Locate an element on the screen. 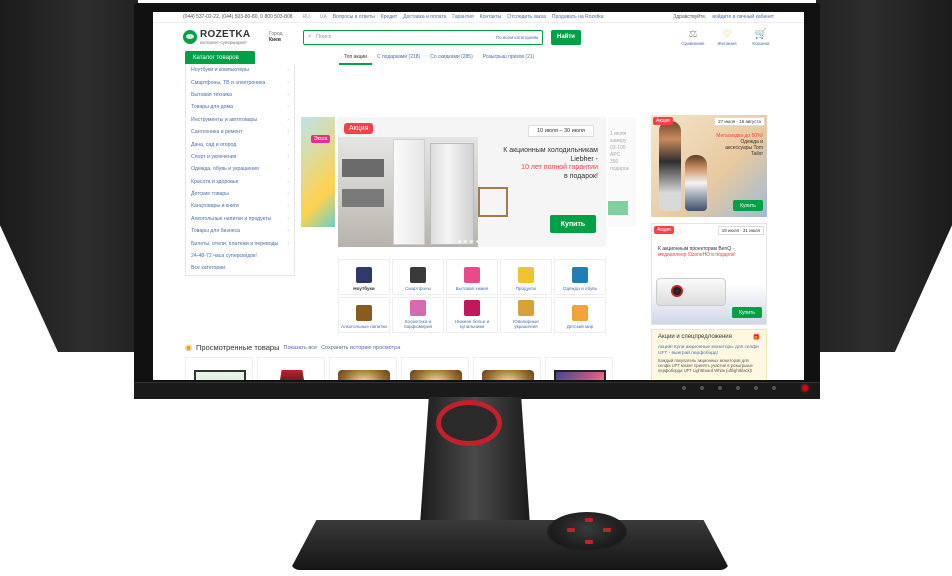 The height and width of the screenshot is (576, 952). tile-smartphones: Смартфоны is located at coordinates (418, 277).